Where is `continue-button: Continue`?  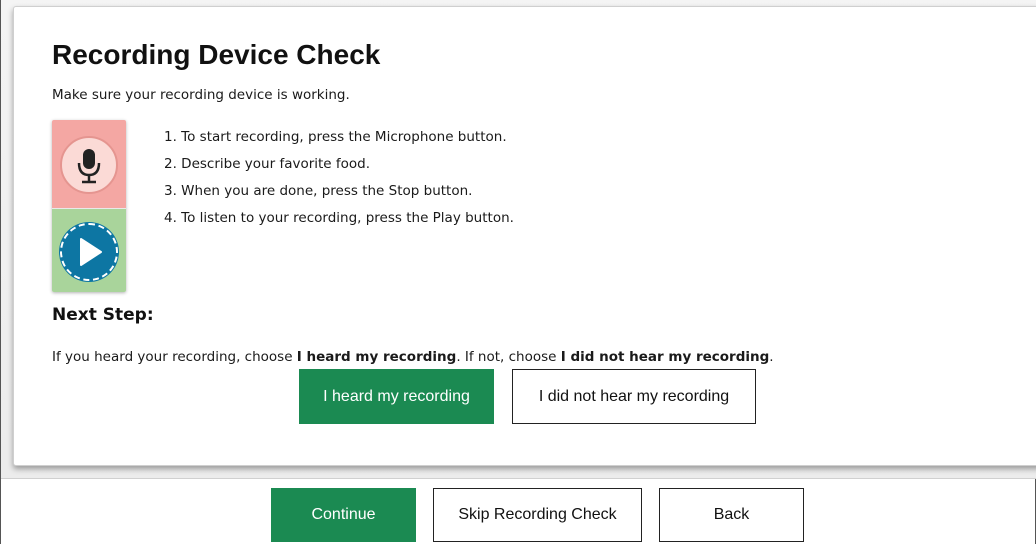 continue-button: Continue is located at coordinates (343, 515).